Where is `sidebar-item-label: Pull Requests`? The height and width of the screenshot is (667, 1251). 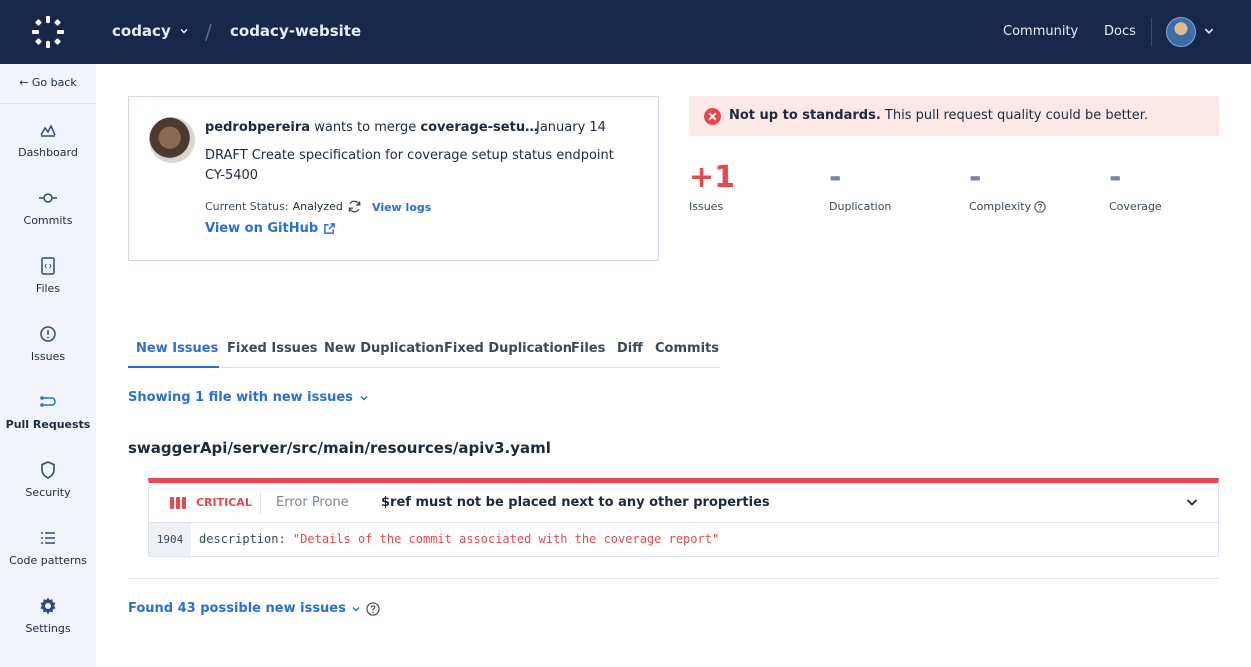 sidebar-item-label: Pull Requests is located at coordinates (48, 424).